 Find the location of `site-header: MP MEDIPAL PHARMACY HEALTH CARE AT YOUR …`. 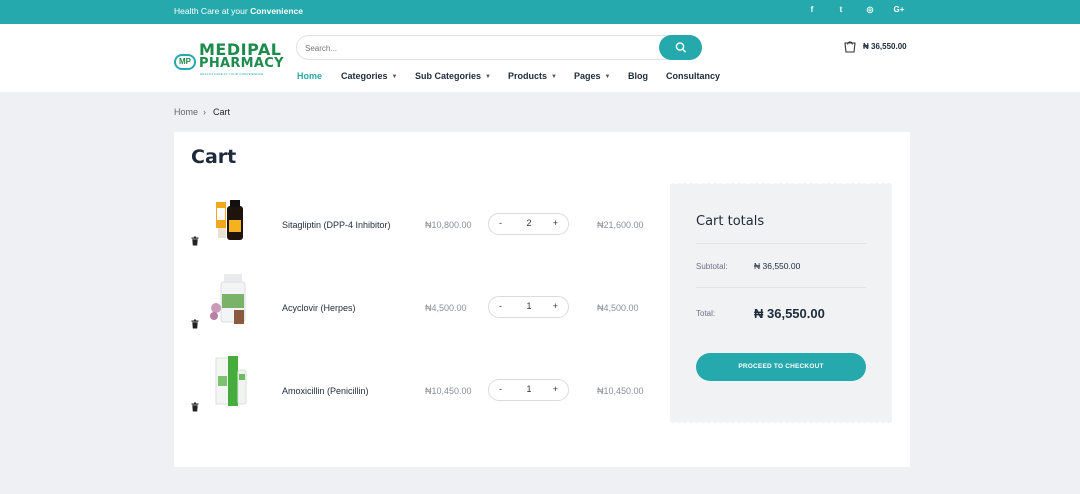

site-header: MP MEDIPAL PHARMACY HEALTH CARE AT YOUR … is located at coordinates (540, 58).